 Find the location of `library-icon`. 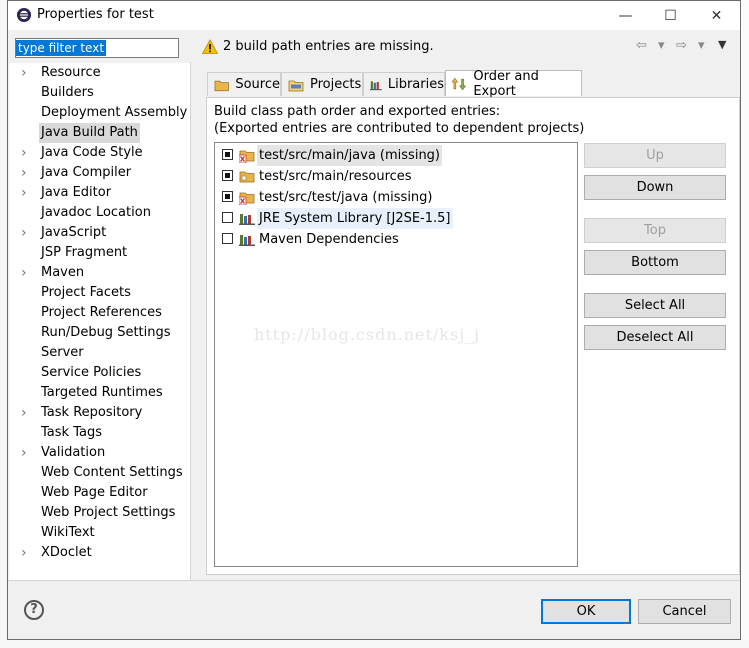

library-icon is located at coordinates (376, 85).